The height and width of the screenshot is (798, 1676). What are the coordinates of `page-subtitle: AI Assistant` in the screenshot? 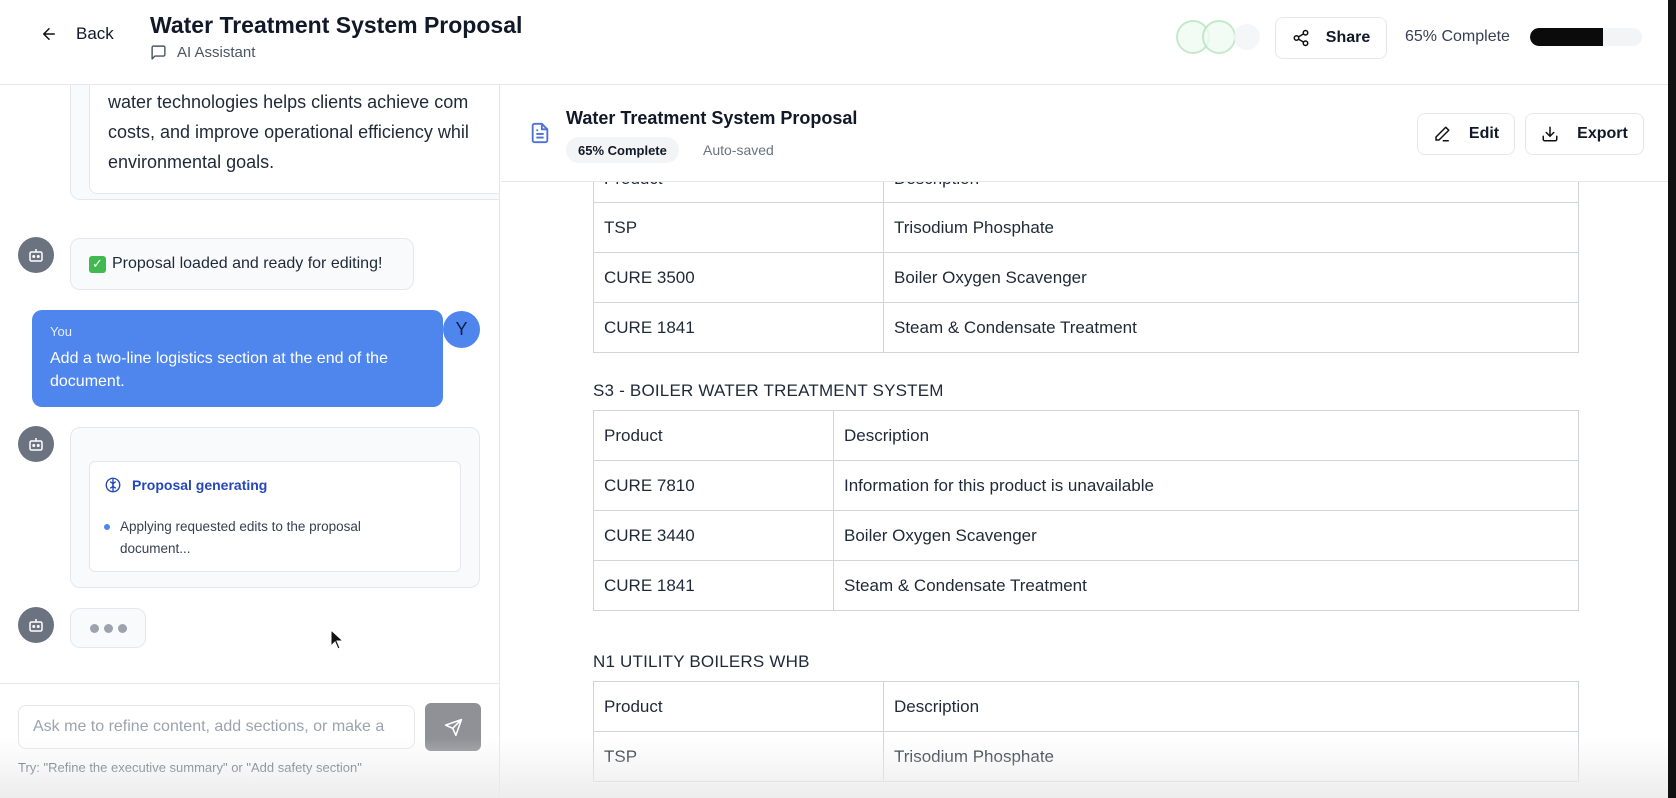 It's located at (202, 52).